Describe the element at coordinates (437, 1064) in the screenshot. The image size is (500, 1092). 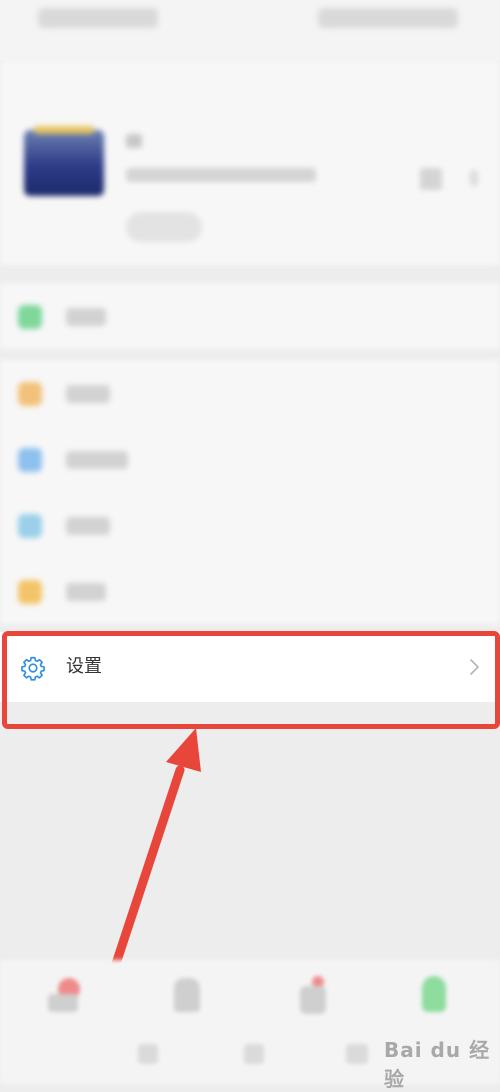
I see `watermark: Bai du 经验` at that location.